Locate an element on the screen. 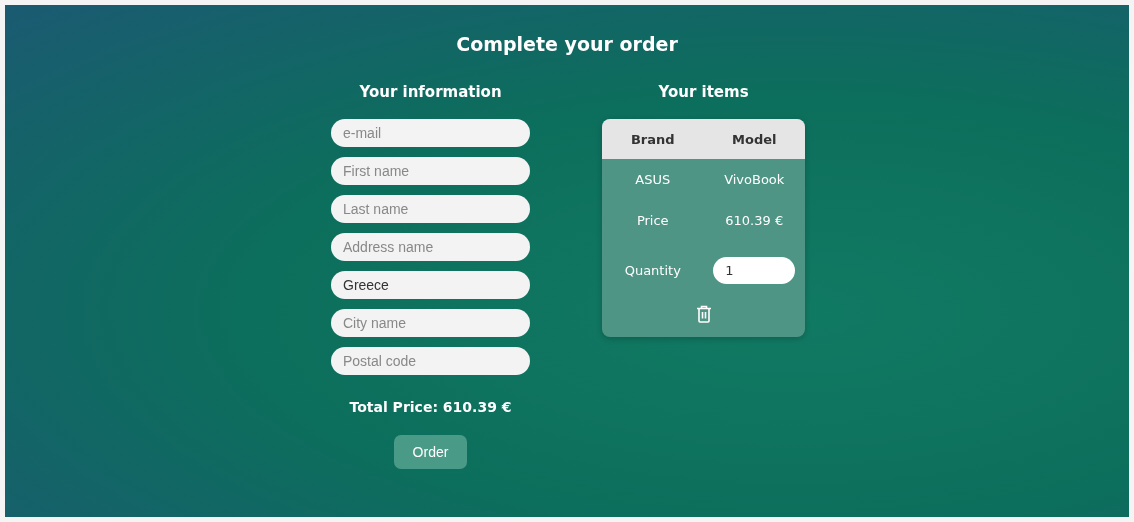  table-cell-text: VivoBook is located at coordinates (754, 179).